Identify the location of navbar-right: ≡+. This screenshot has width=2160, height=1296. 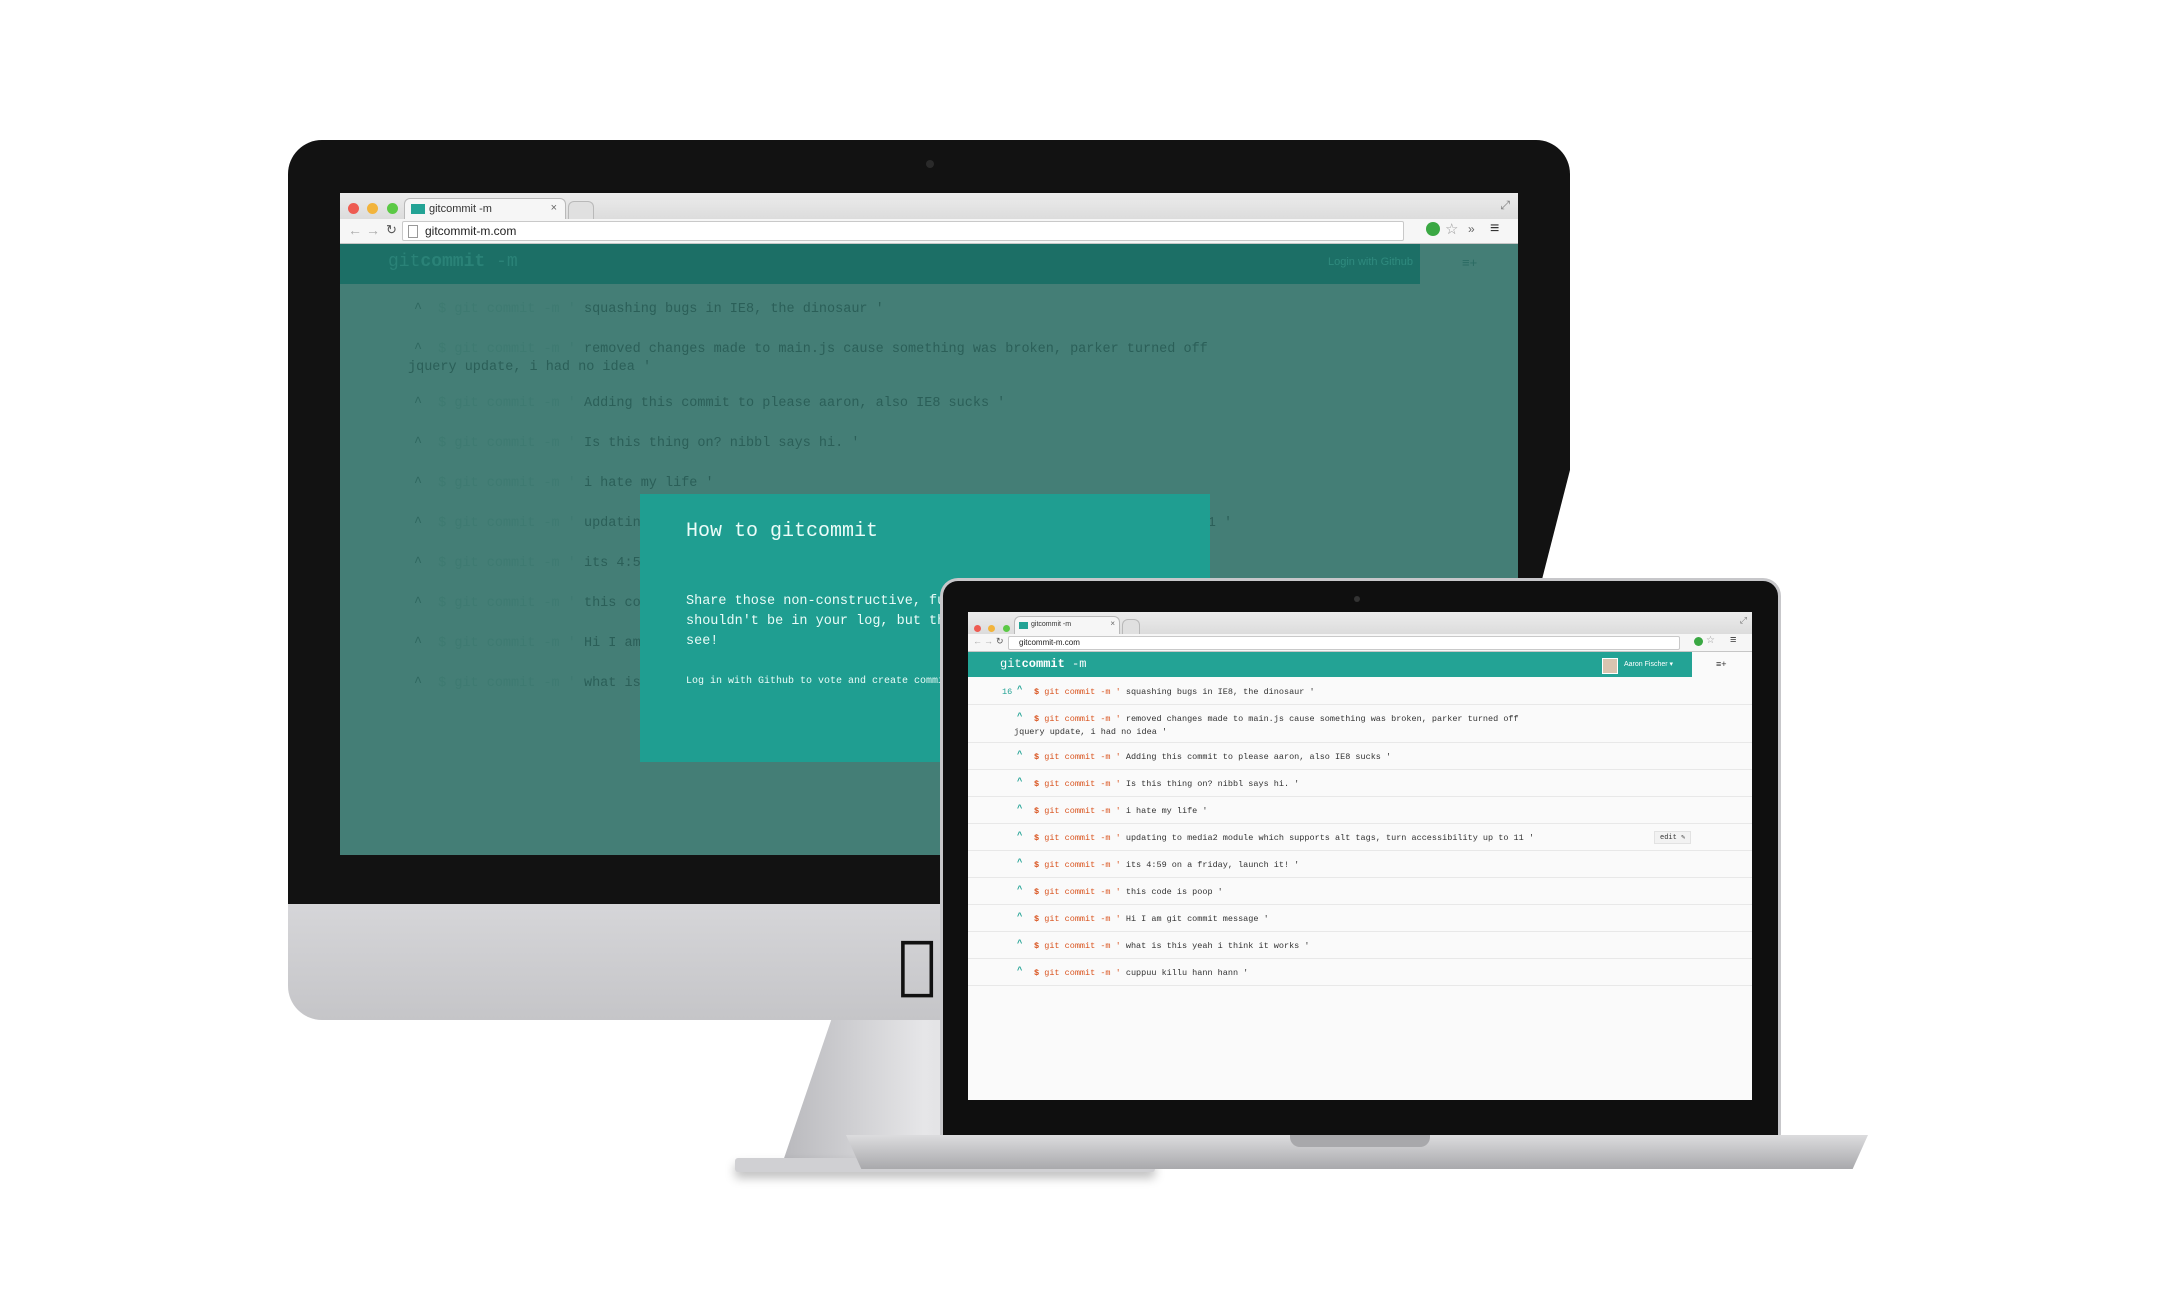
(1469, 264).